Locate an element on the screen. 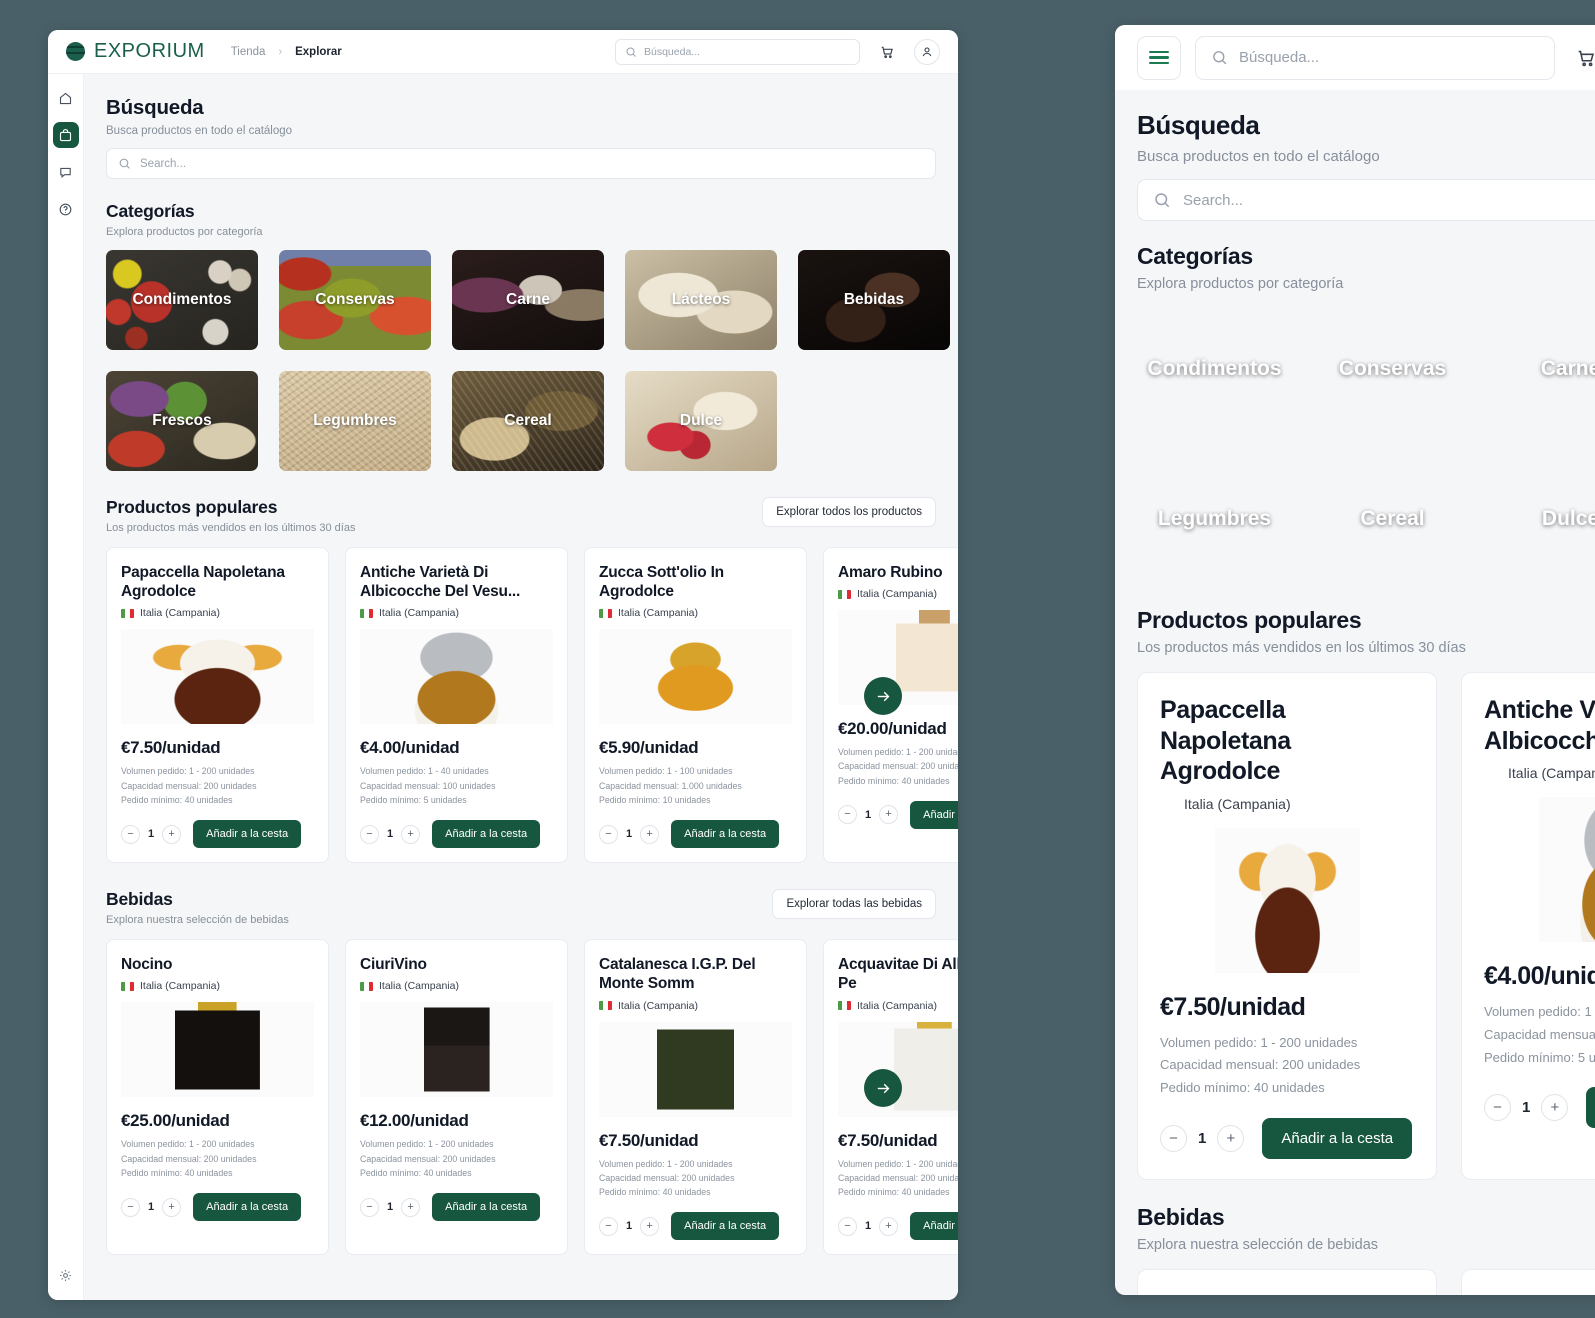 This screenshot has width=1595, height=1318. product-card: CiuriVinoItalia (Campania) is located at coordinates (1528, 1281).